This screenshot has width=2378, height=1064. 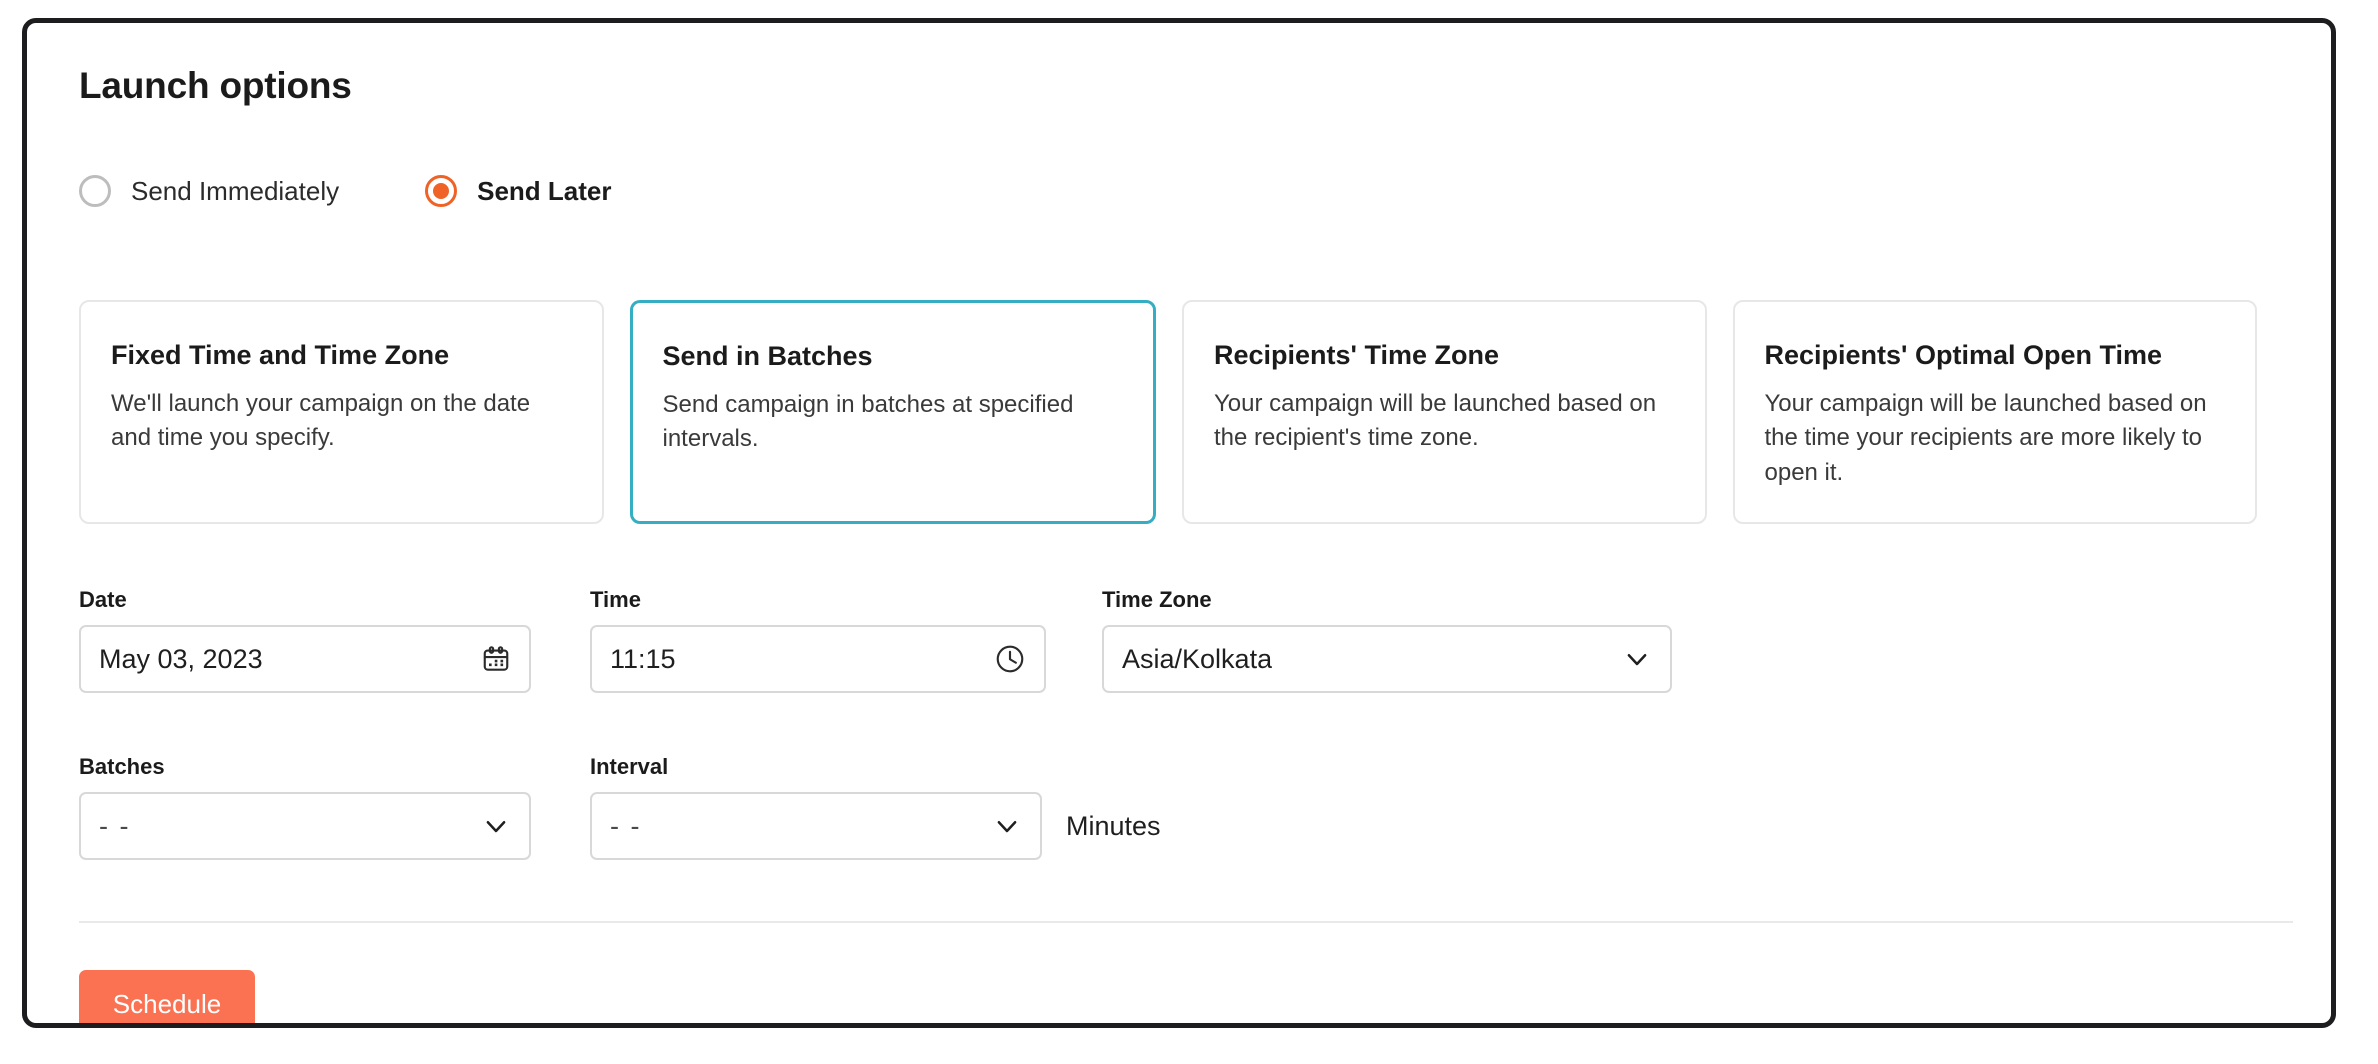 What do you see at coordinates (643, 658) in the screenshot?
I see `time-value: 11:15` at bounding box center [643, 658].